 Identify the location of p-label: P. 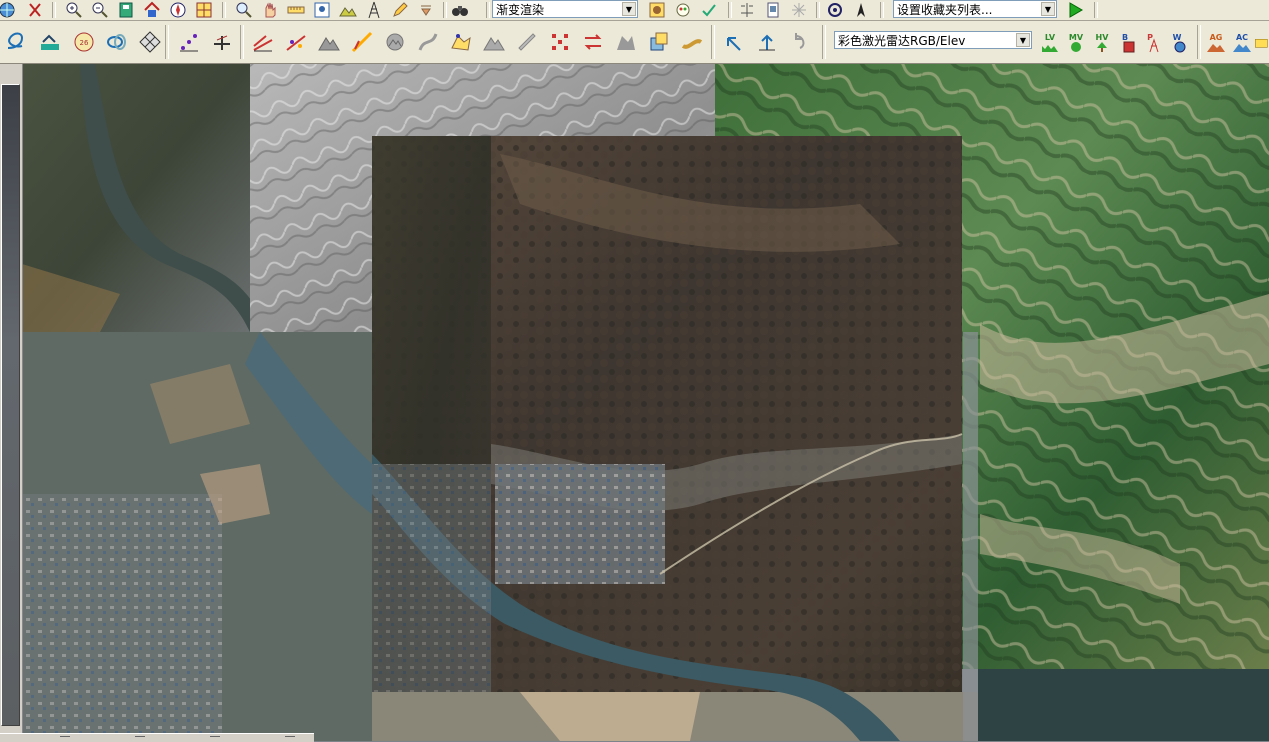
(1150, 37).